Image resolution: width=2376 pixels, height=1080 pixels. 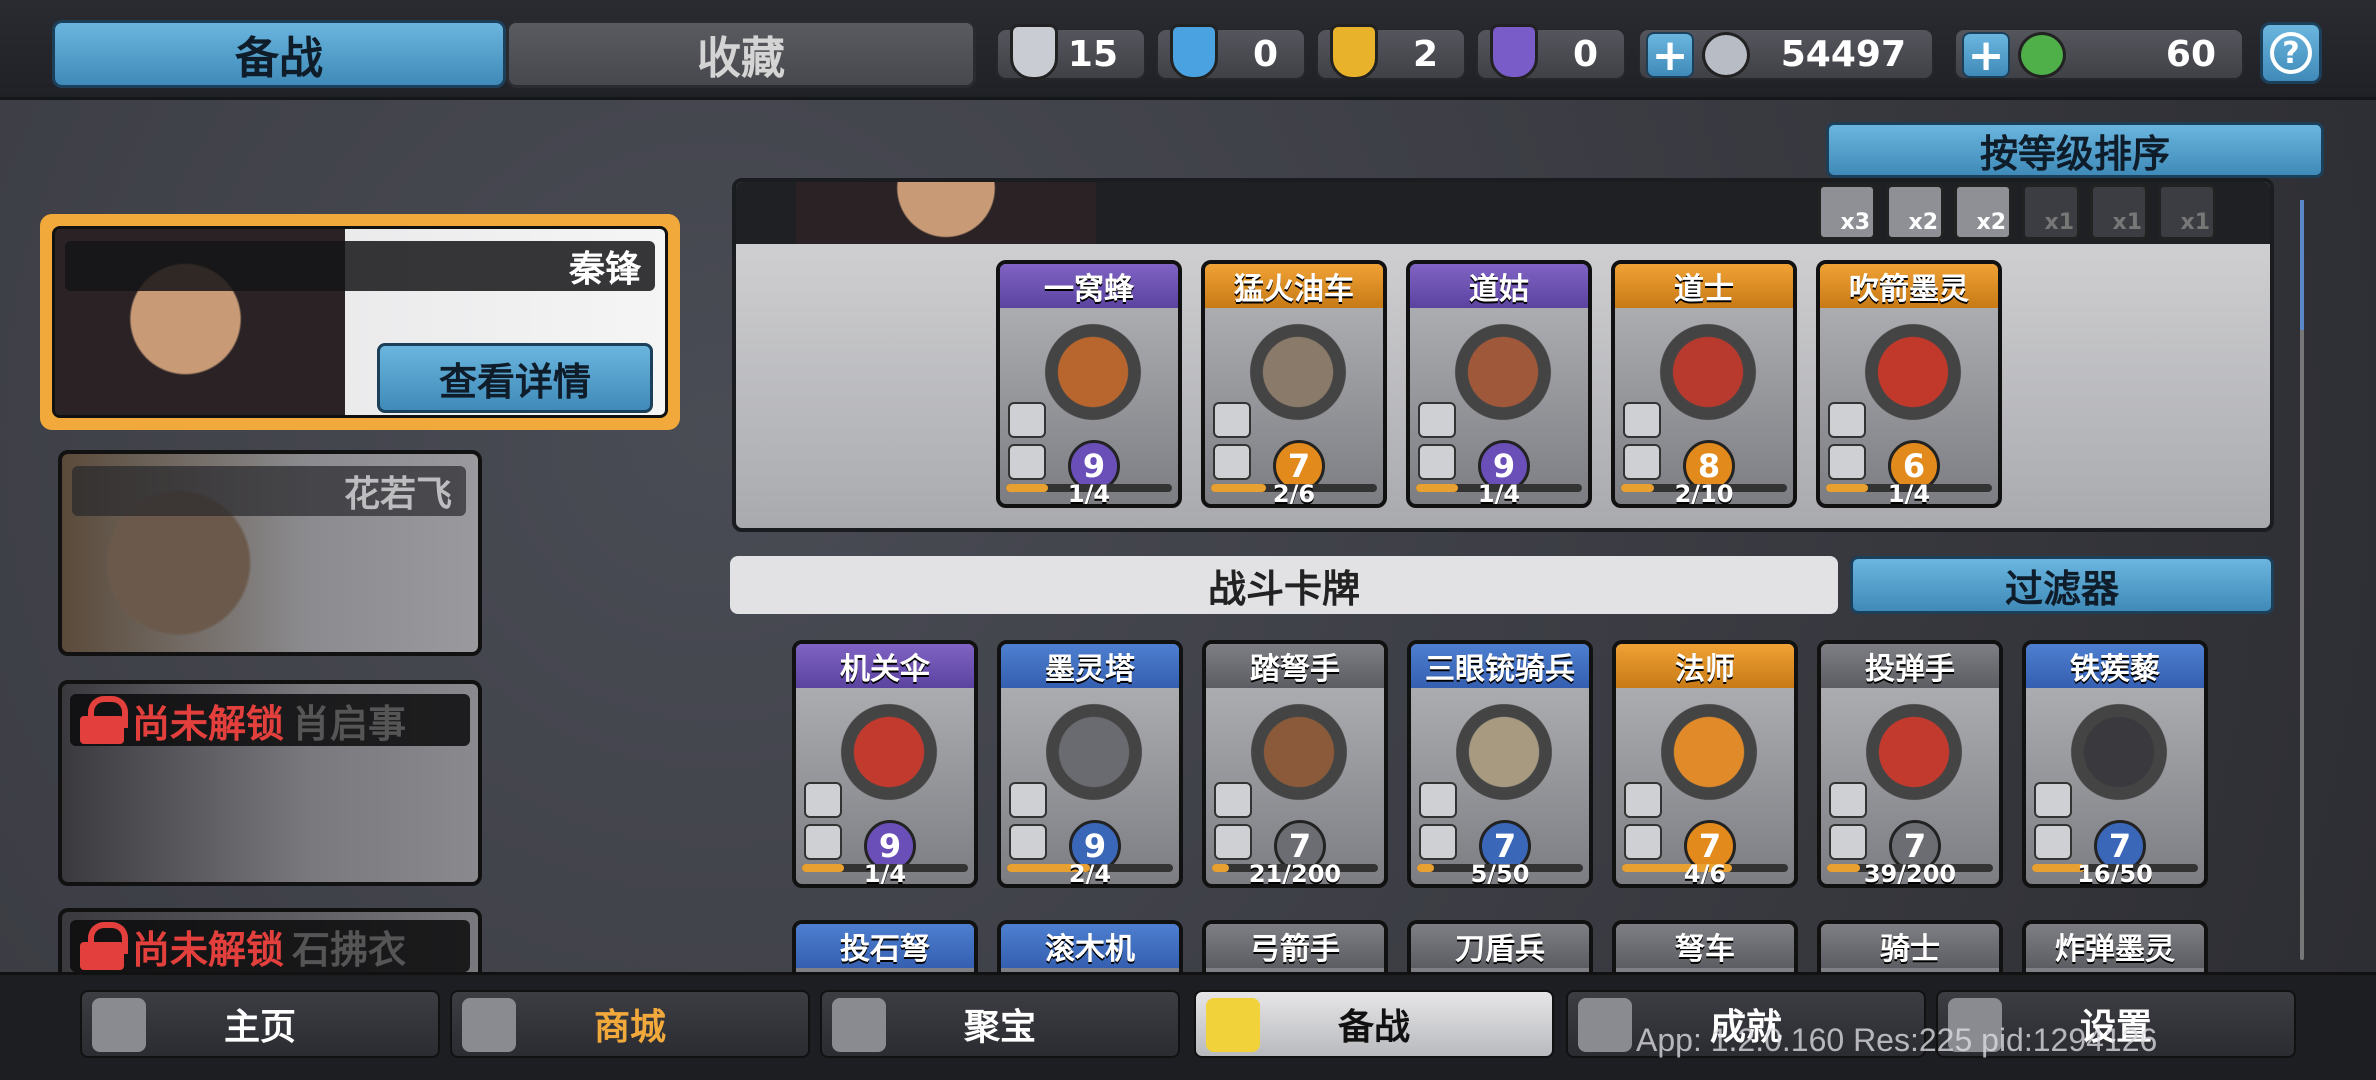 I want to click on nav-label: 主页, so click(x=259, y=1027).